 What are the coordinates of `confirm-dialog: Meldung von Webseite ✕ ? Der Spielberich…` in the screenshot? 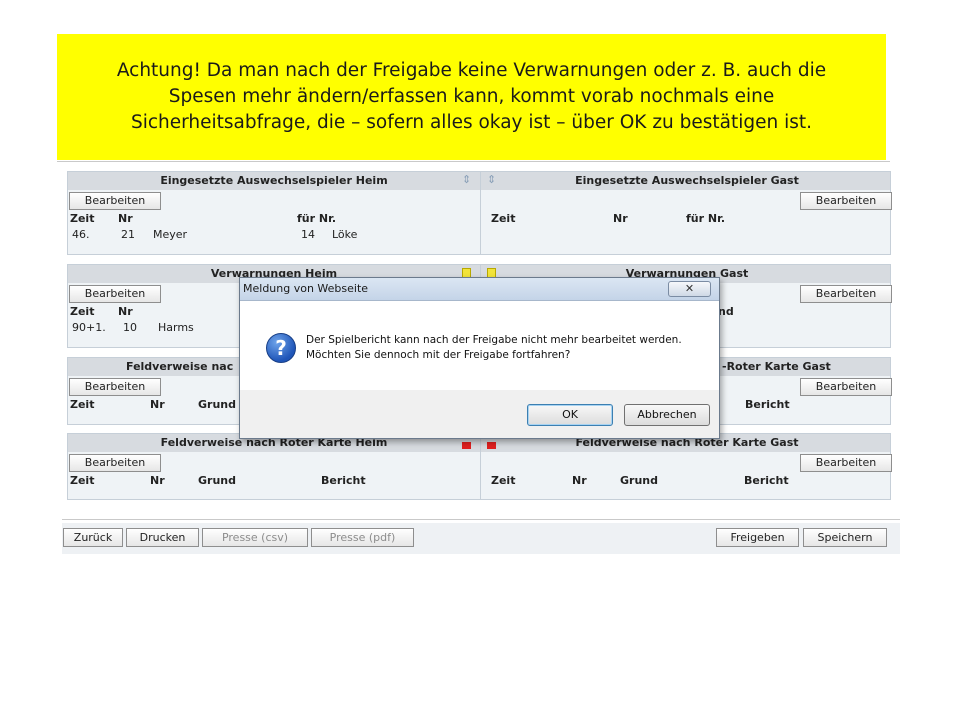 It's located at (479, 358).